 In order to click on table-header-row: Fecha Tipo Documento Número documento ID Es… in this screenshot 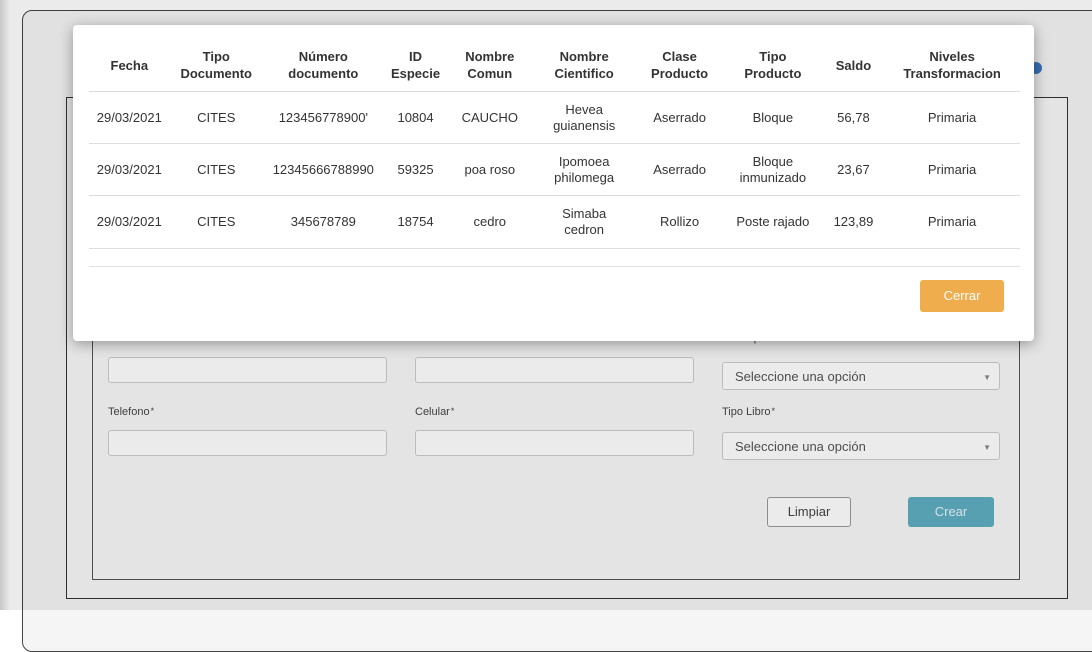, I will do `click(554, 65)`.